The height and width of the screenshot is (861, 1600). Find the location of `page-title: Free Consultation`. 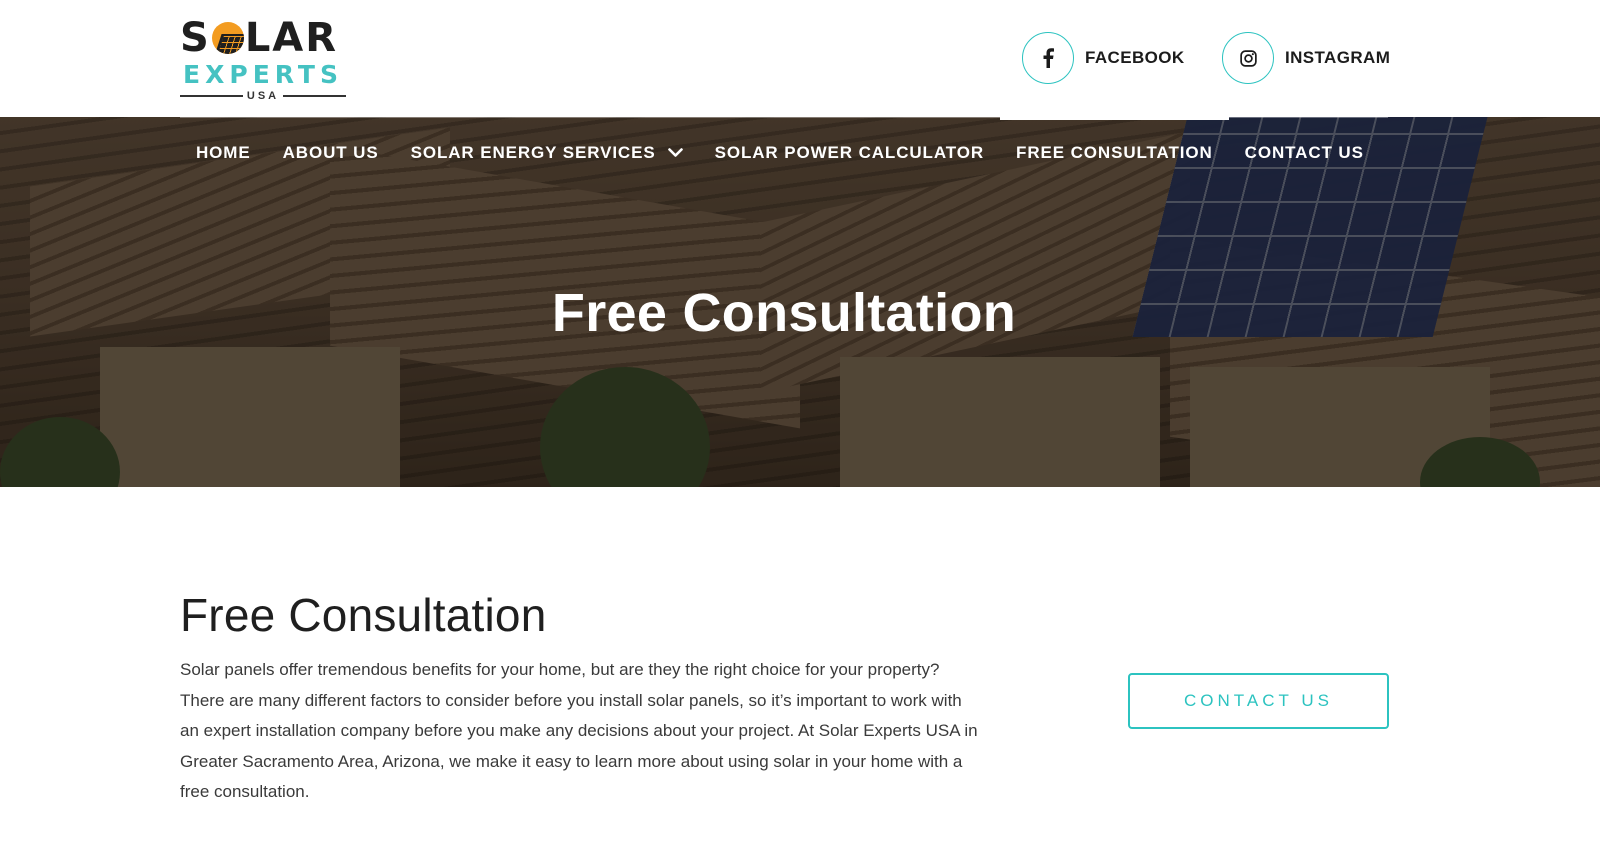

page-title: Free Consultation is located at coordinates (363, 615).